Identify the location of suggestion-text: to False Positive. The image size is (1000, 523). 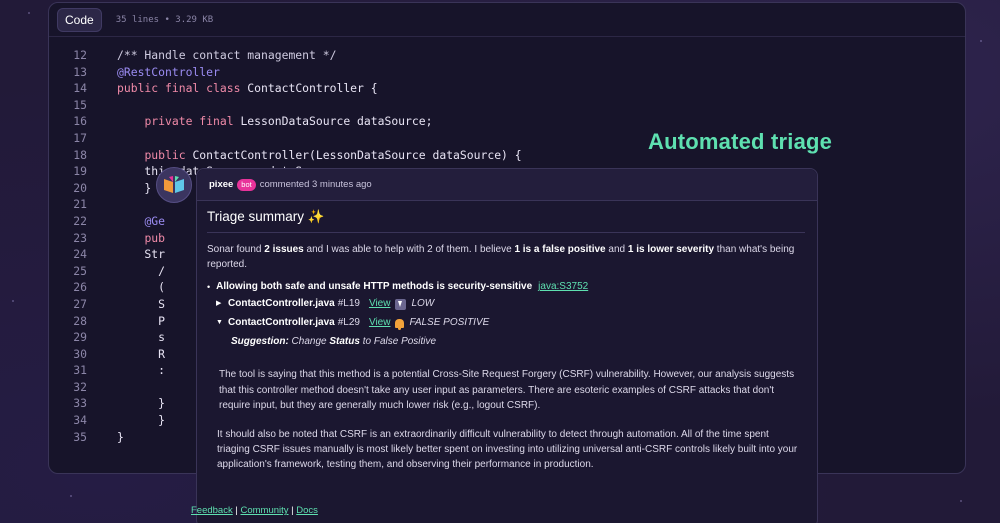
(398, 342).